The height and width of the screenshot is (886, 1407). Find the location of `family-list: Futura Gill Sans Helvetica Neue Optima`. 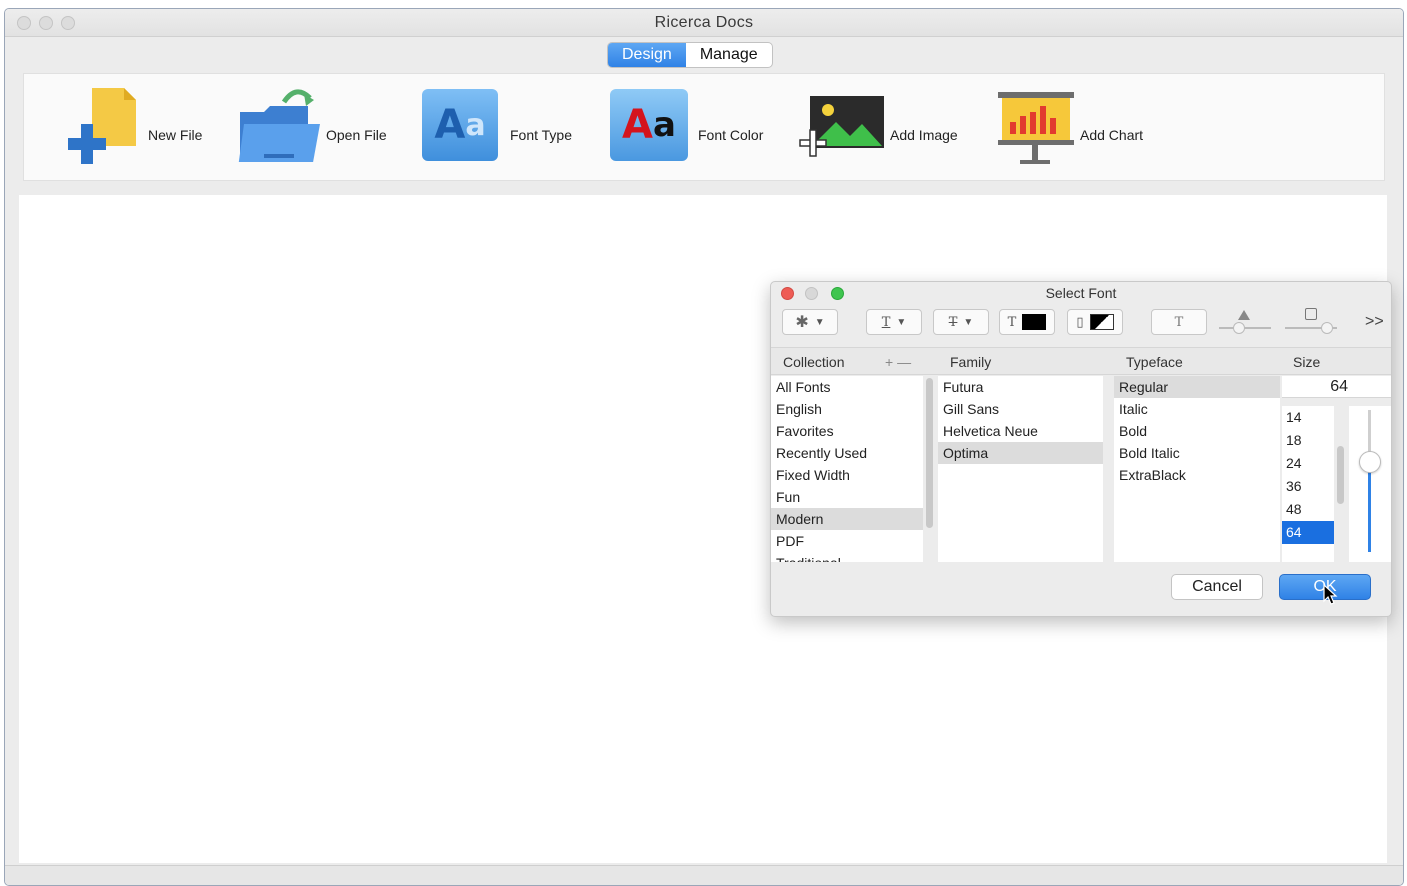

family-list: Futura Gill Sans Helvetica Neue Optima is located at coordinates (1020, 469).